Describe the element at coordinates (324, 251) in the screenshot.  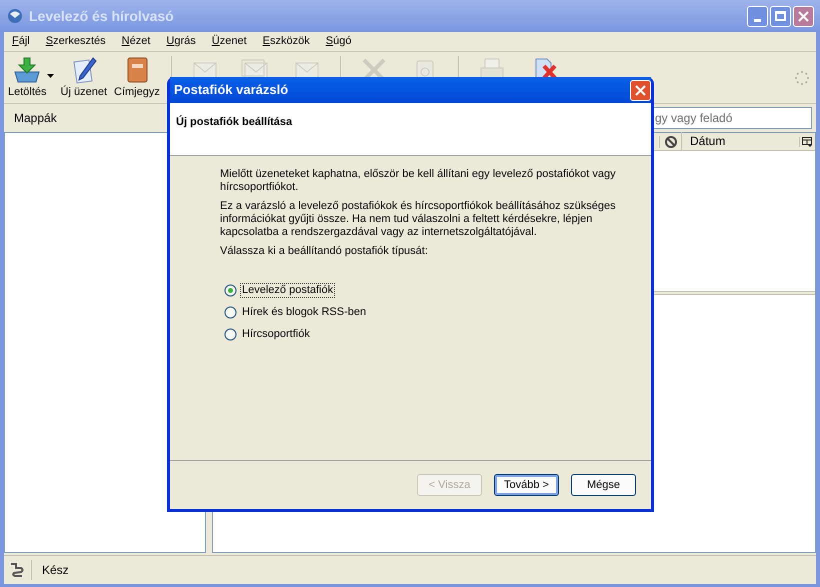
I see `paragraph: Válassza ki a beállítandó postafiók típusát:` at that location.